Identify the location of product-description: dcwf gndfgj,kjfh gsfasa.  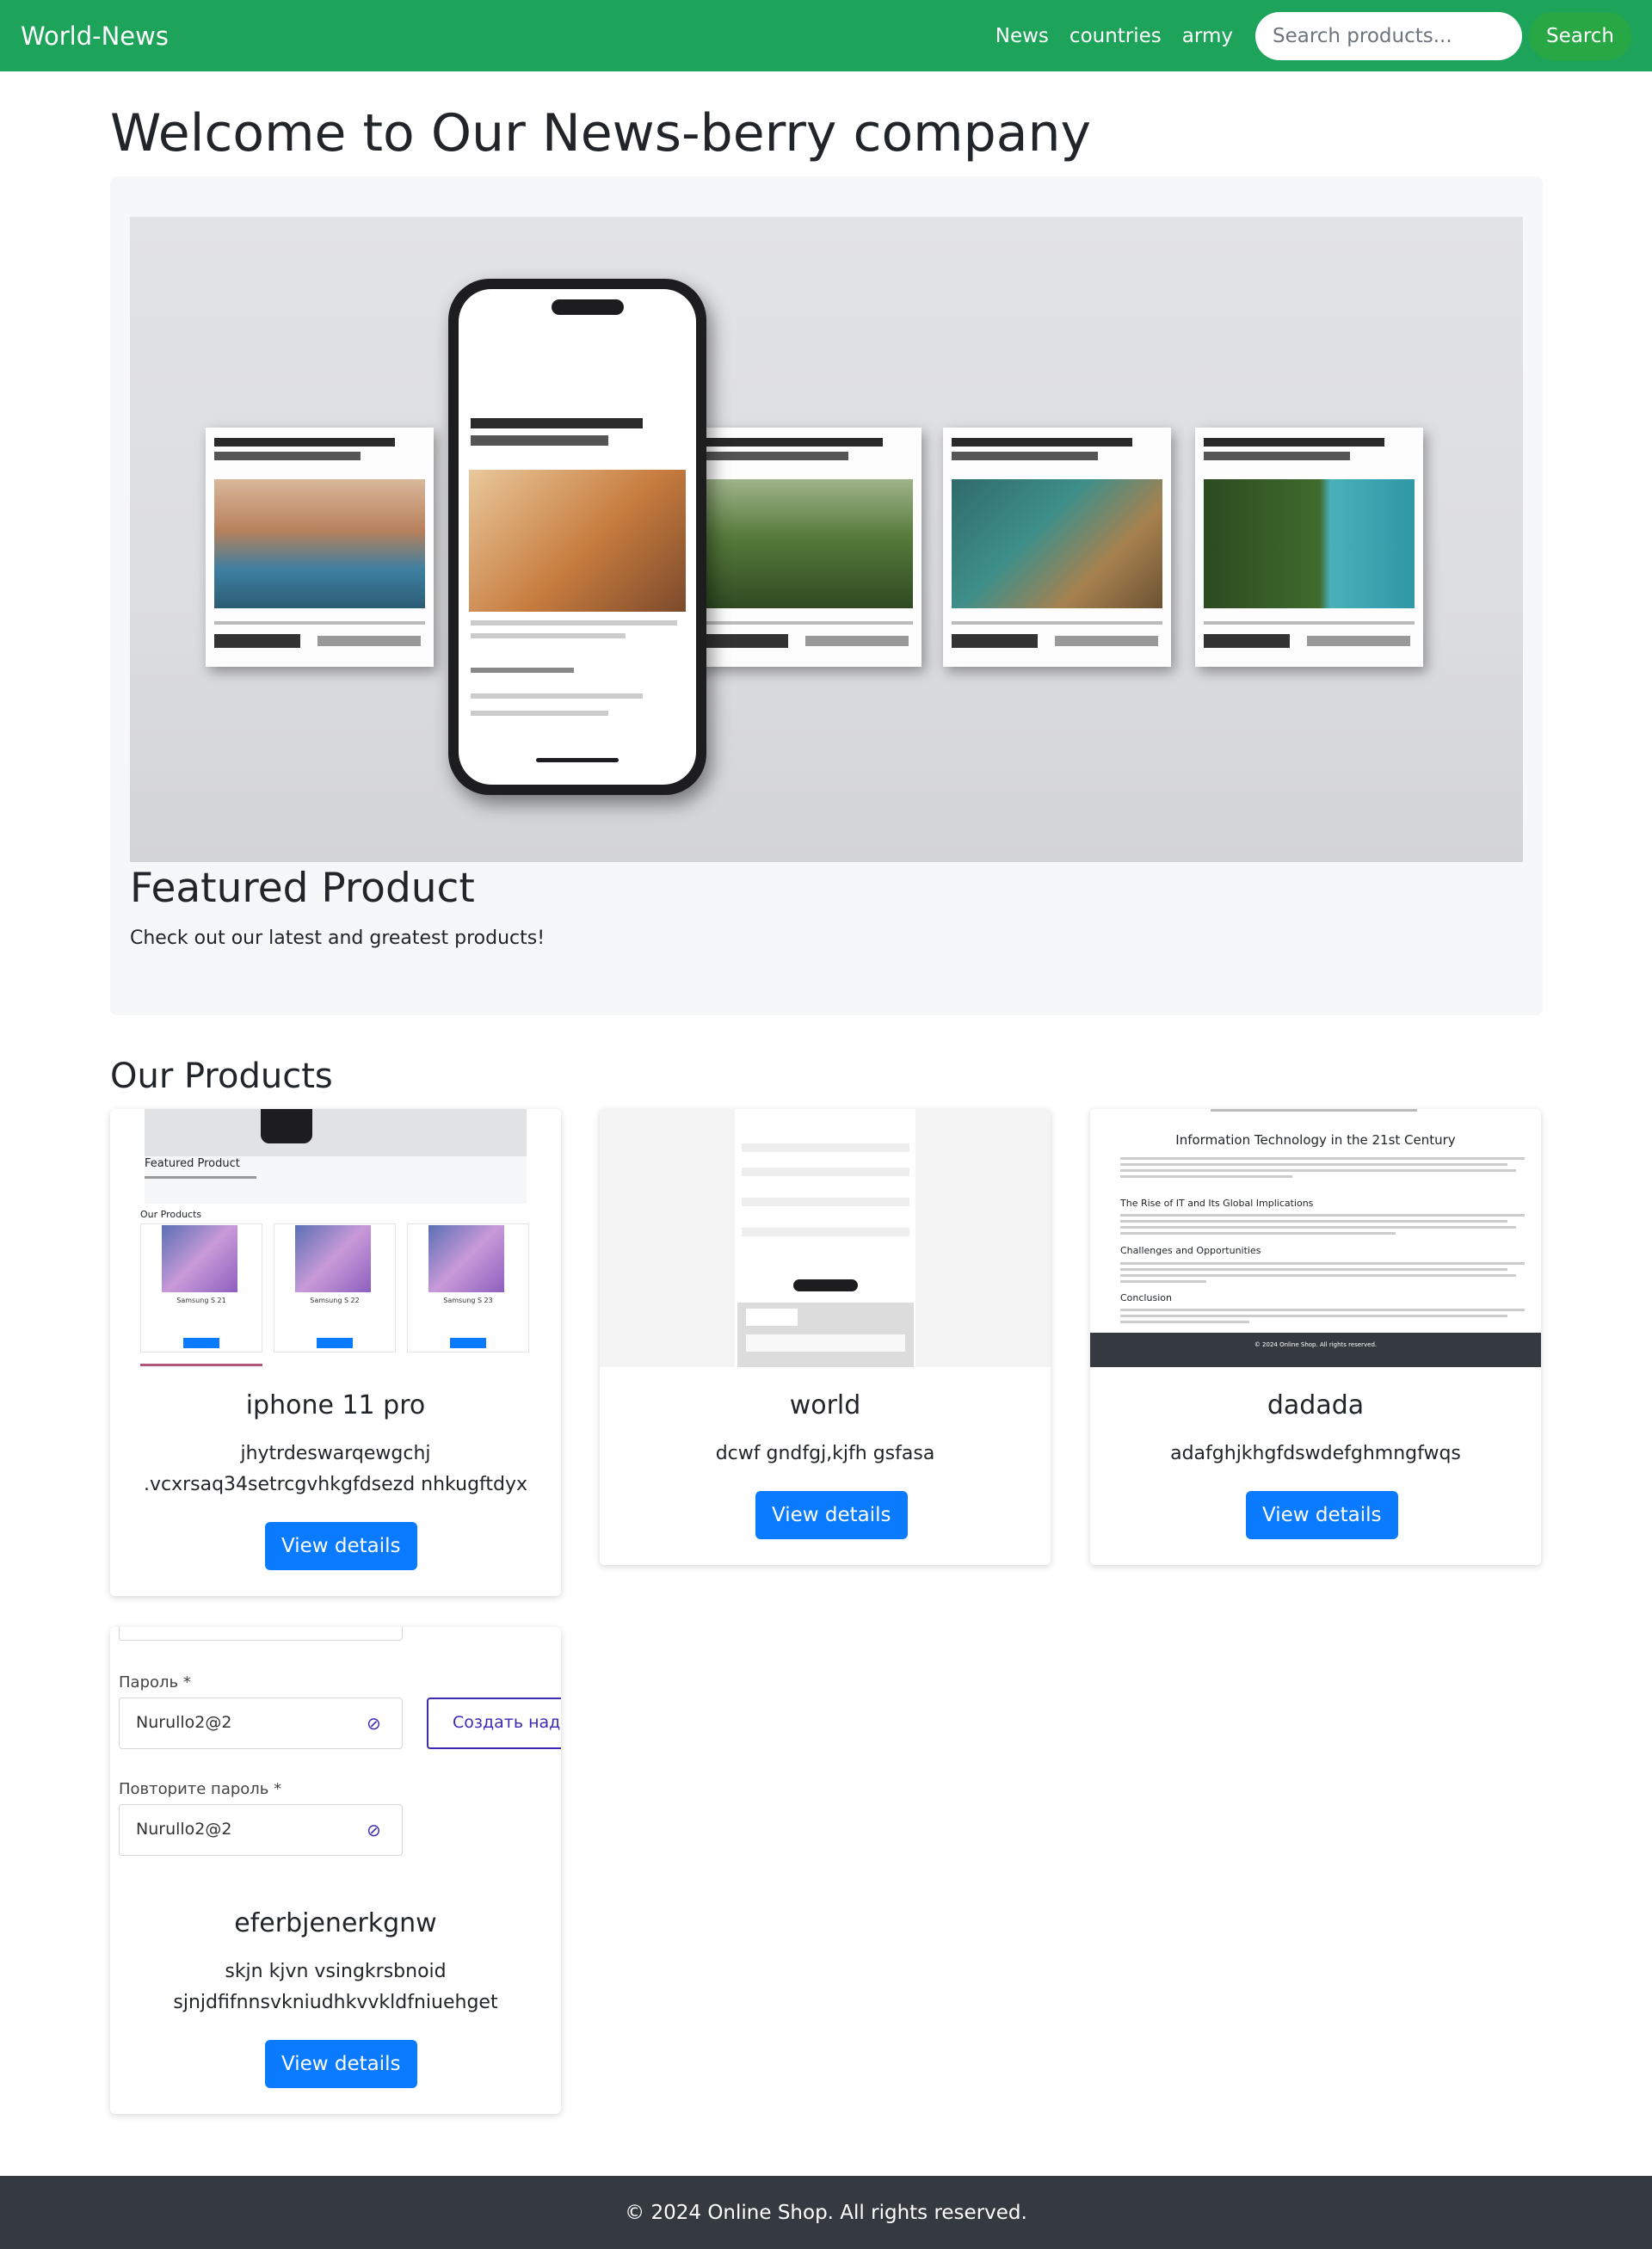
(825, 1453).